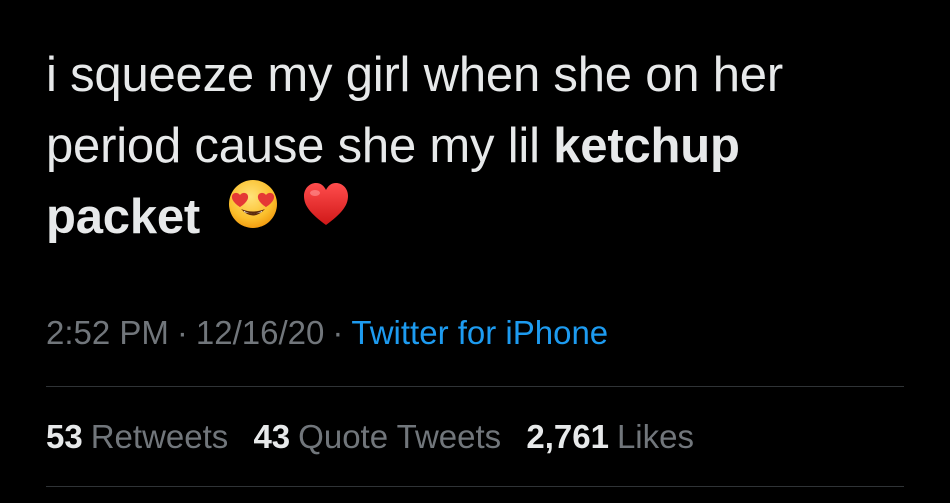 The height and width of the screenshot is (503, 950). Describe the element at coordinates (253, 214) in the screenshot. I see `heart-eyes-emoji` at that location.